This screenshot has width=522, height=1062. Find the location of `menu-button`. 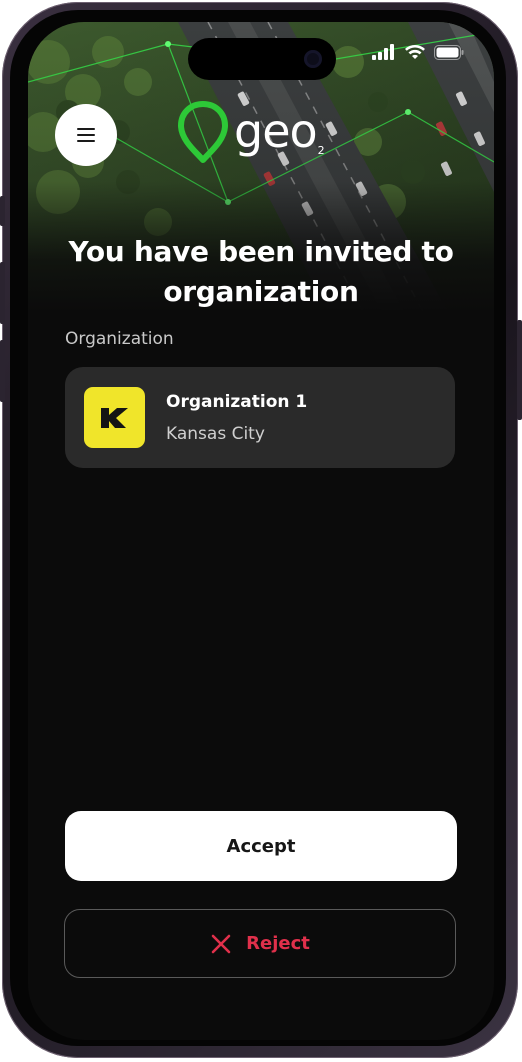

menu-button is located at coordinates (86, 135).